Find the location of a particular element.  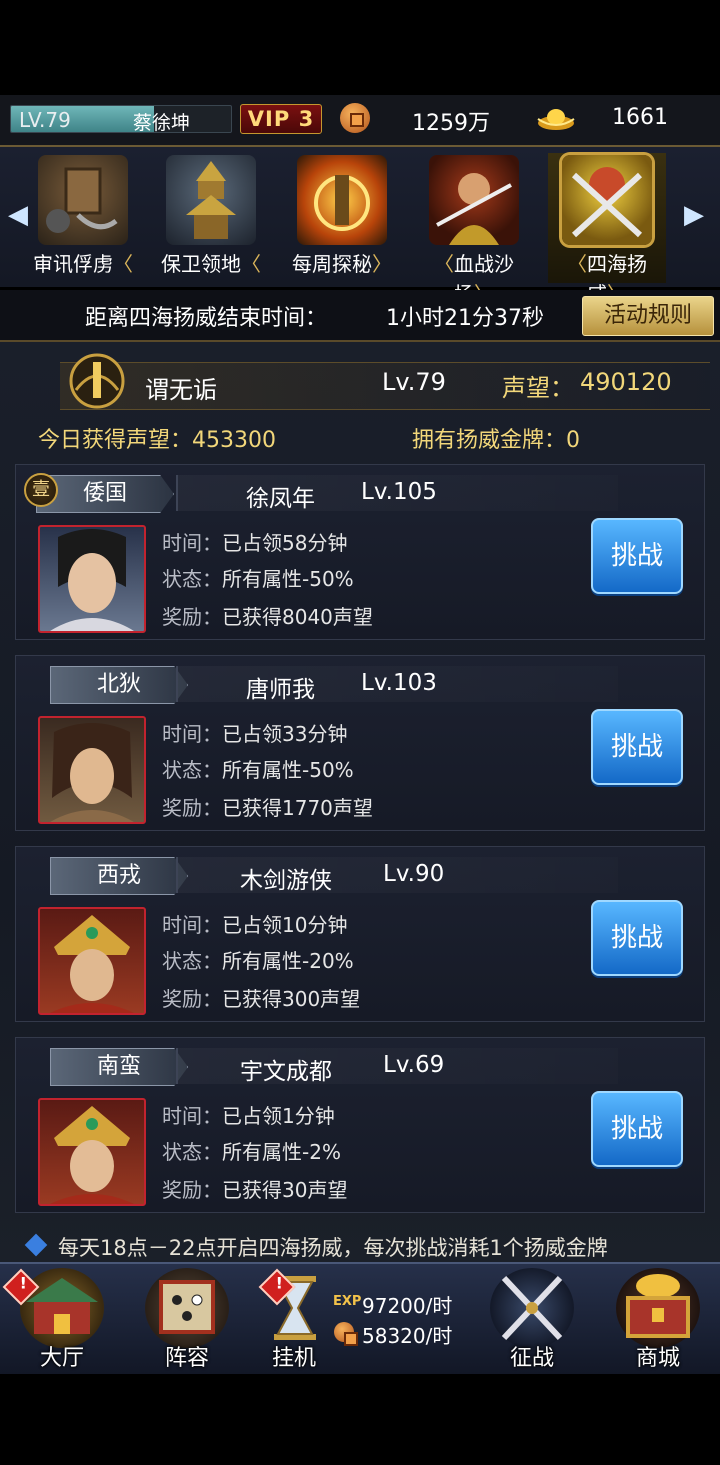

nav-shop: 商城 is located at coordinates (656, 1319).